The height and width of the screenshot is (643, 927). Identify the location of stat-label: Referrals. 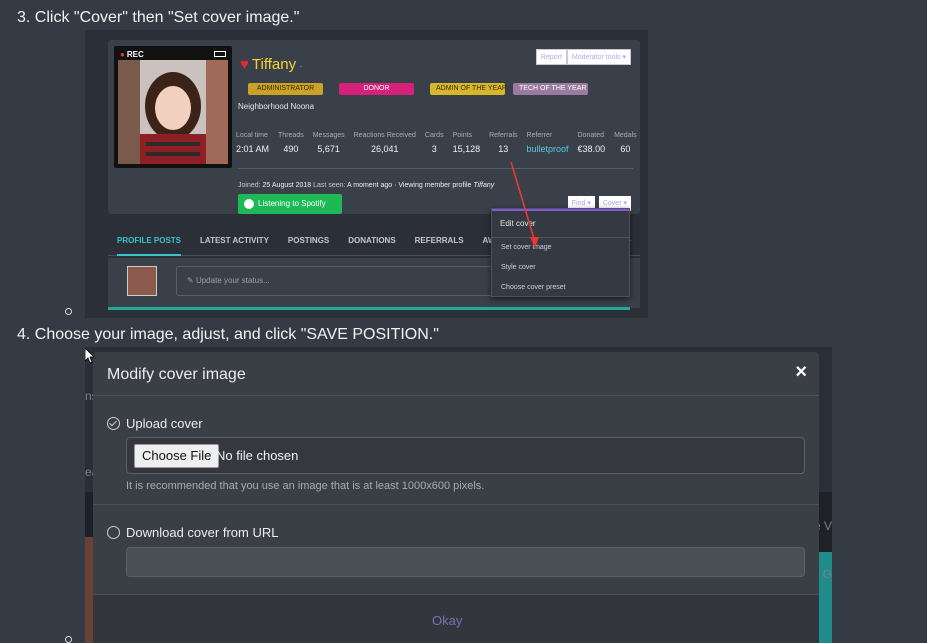
(503, 135).